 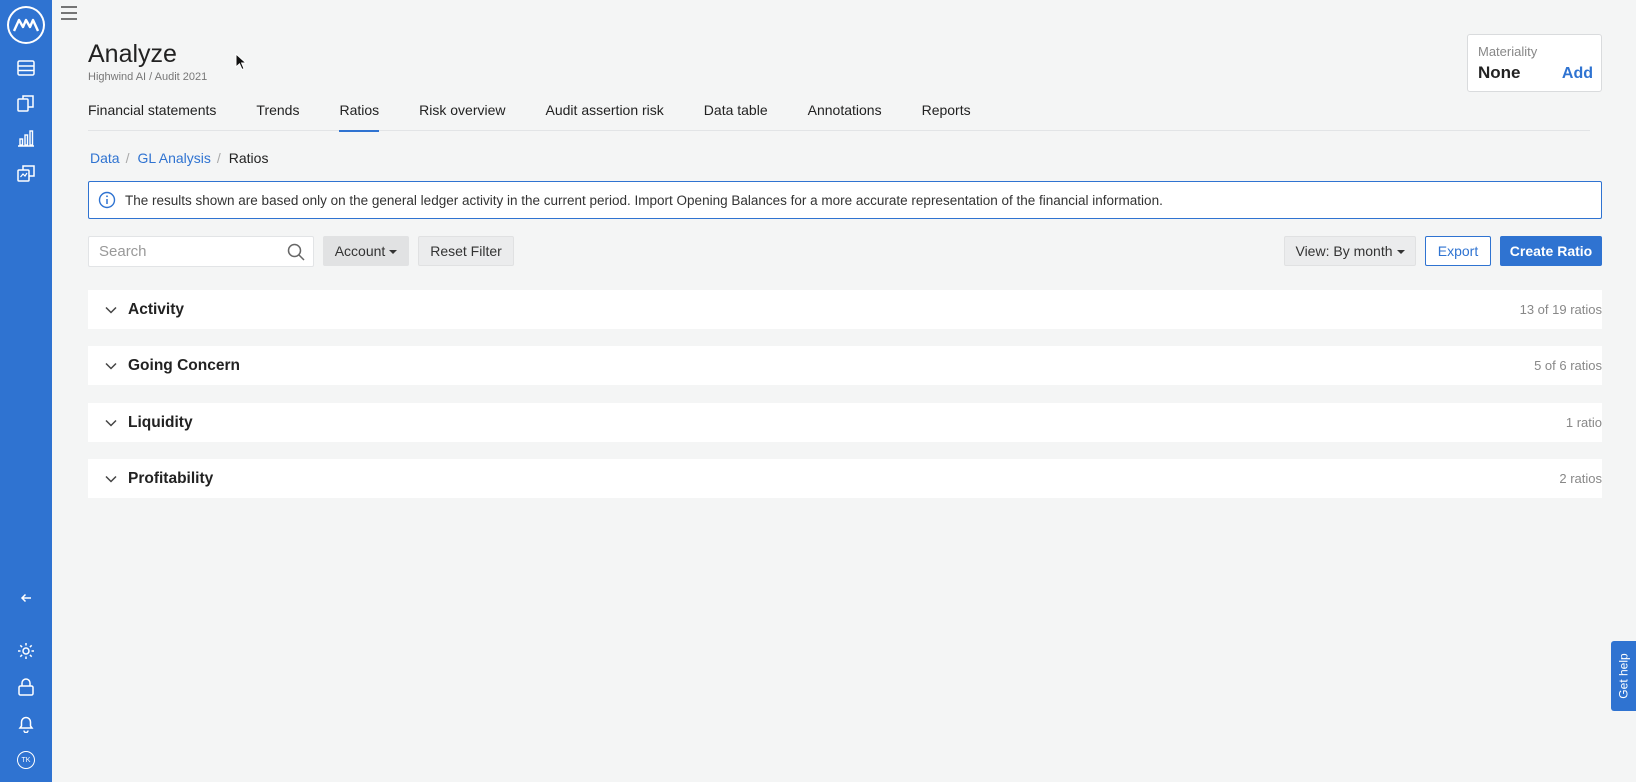 I want to click on database-icon, so click(x=26, y=68).